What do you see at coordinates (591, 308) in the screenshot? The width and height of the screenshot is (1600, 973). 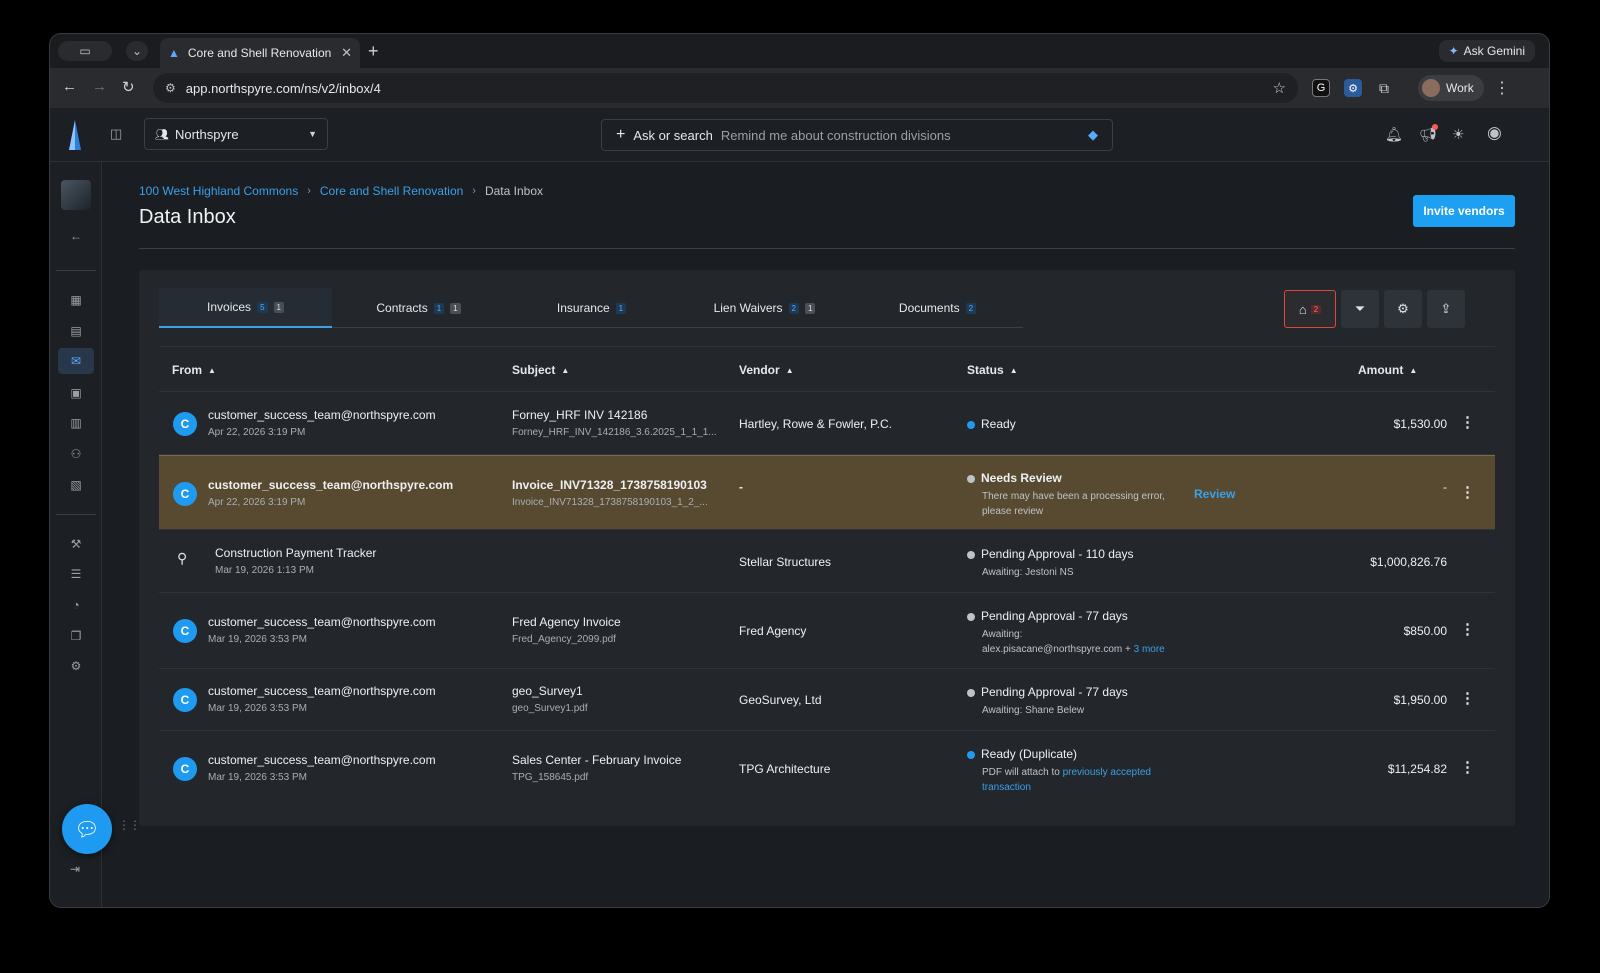 I see `tab-insurance: Insurance 1` at bounding box center [591, 308].